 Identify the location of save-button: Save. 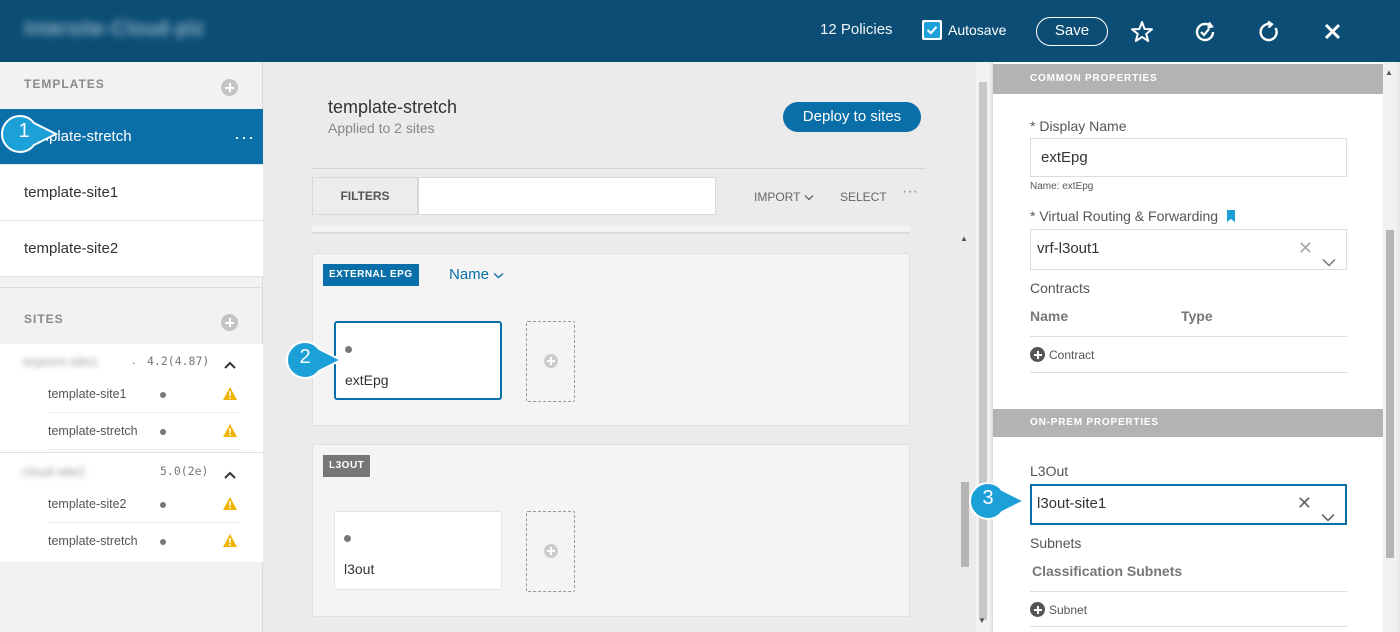
(1072, 31).